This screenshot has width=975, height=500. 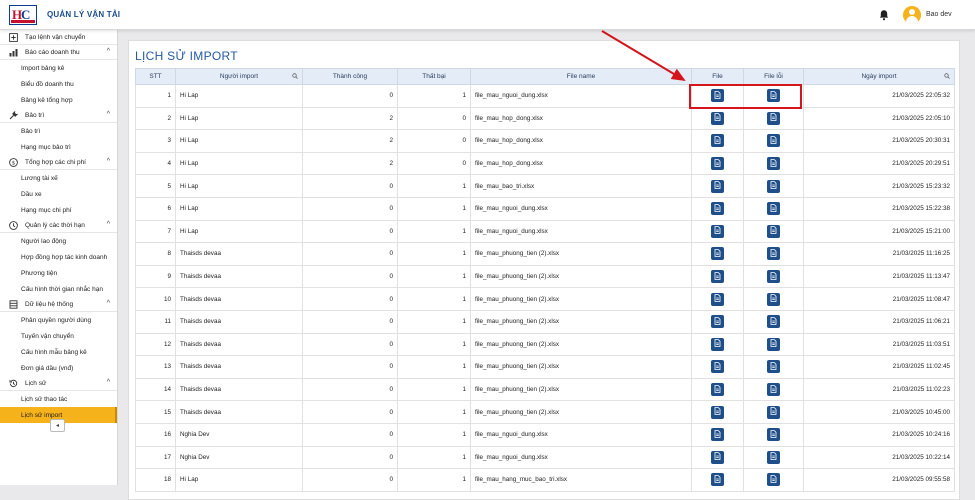 I want to click on sidebar-item-don-gia-dau-vnd: Đơn giá dầu (vnđ), so click(x=58, y=368).